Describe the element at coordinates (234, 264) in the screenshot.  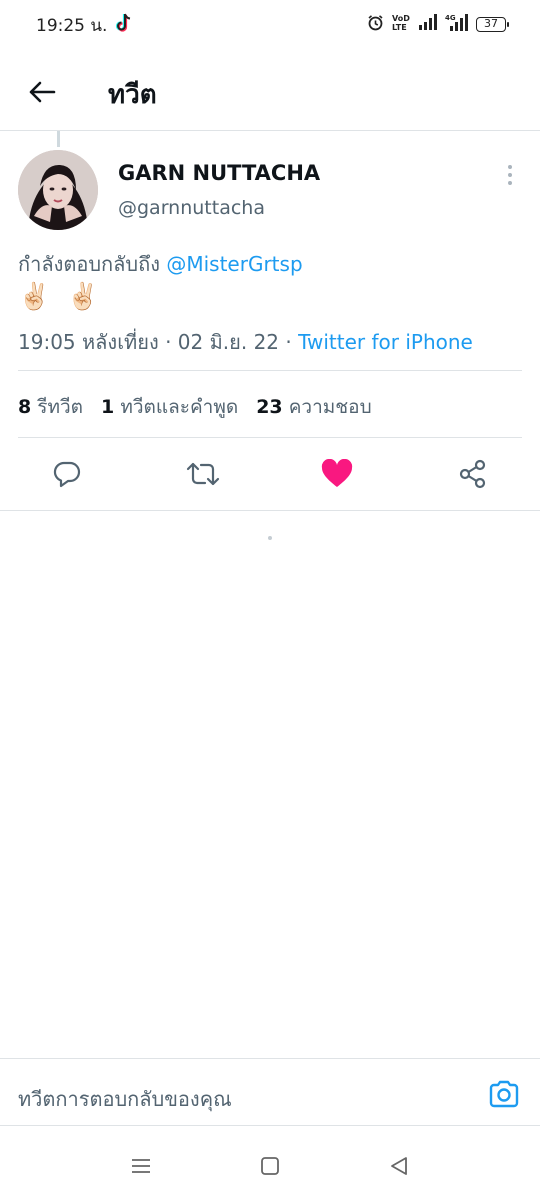
I see `reply-mention-link: @MisterGrtsp` at that location.